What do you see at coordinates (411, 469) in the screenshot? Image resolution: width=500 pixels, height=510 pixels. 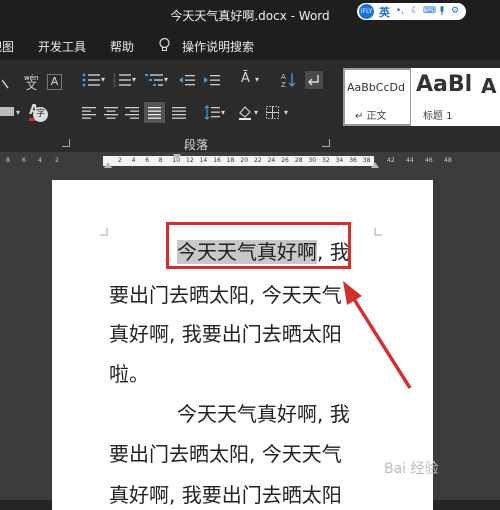 I see `watermark: Bai 经验` at bounding box center [411, 469].